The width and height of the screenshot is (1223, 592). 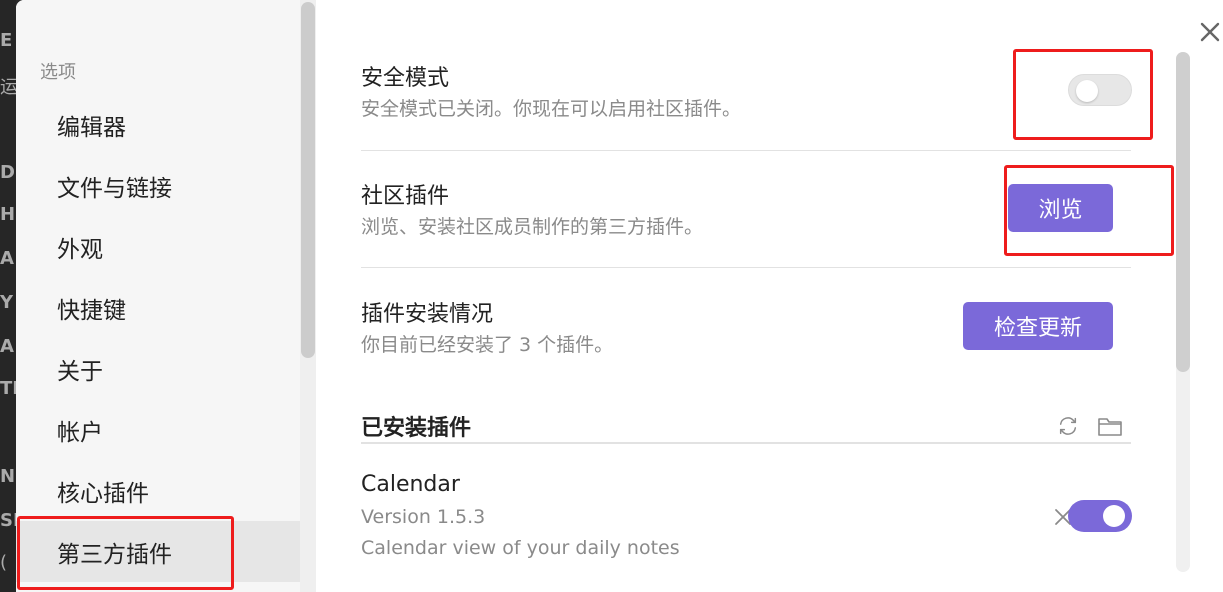 What do you see at coordinates (6, 40) in the screenshot?
I see `bg-fragment: E` at bounding box center [6, 40].